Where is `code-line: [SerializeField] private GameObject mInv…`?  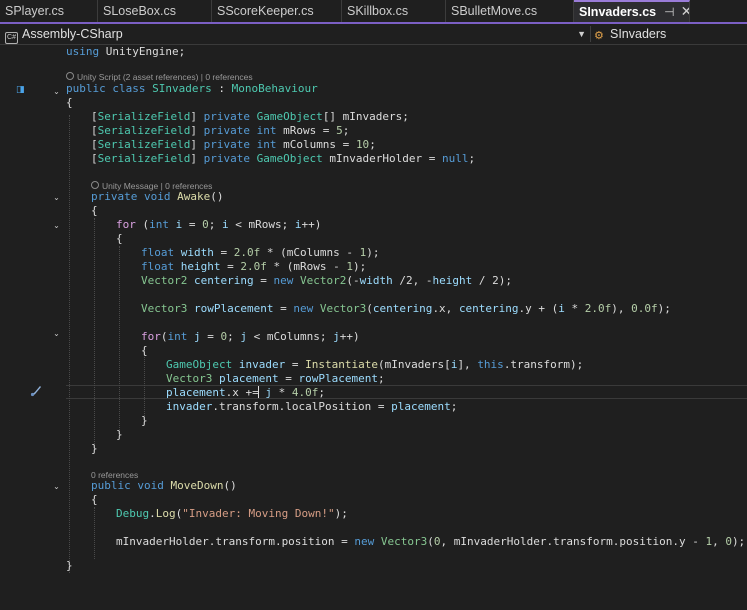
code-line: [SerializeField] private GameObject mInv… is located at coordinates (283, 159).